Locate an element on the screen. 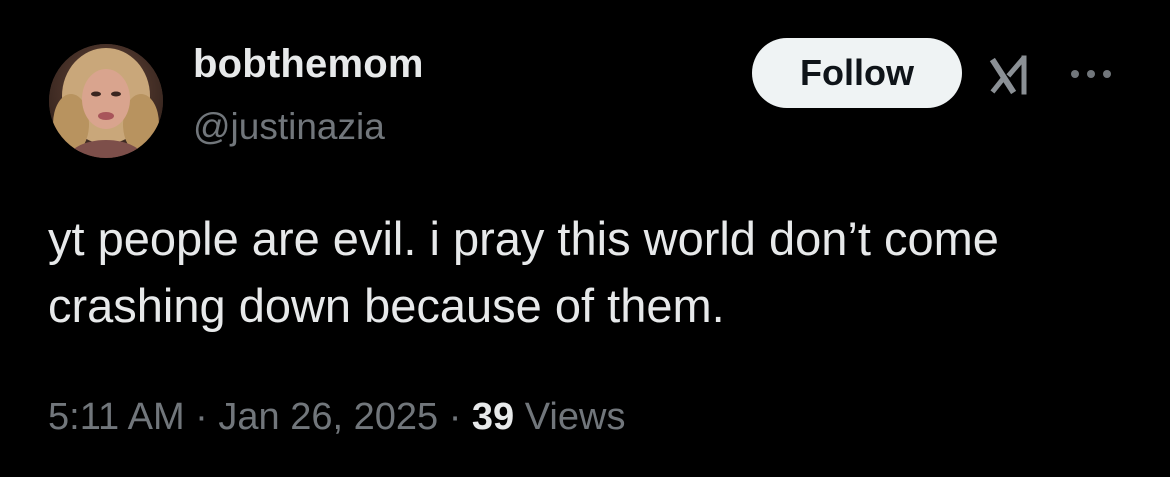  views-label: Views is located at coordinates (575, 417).